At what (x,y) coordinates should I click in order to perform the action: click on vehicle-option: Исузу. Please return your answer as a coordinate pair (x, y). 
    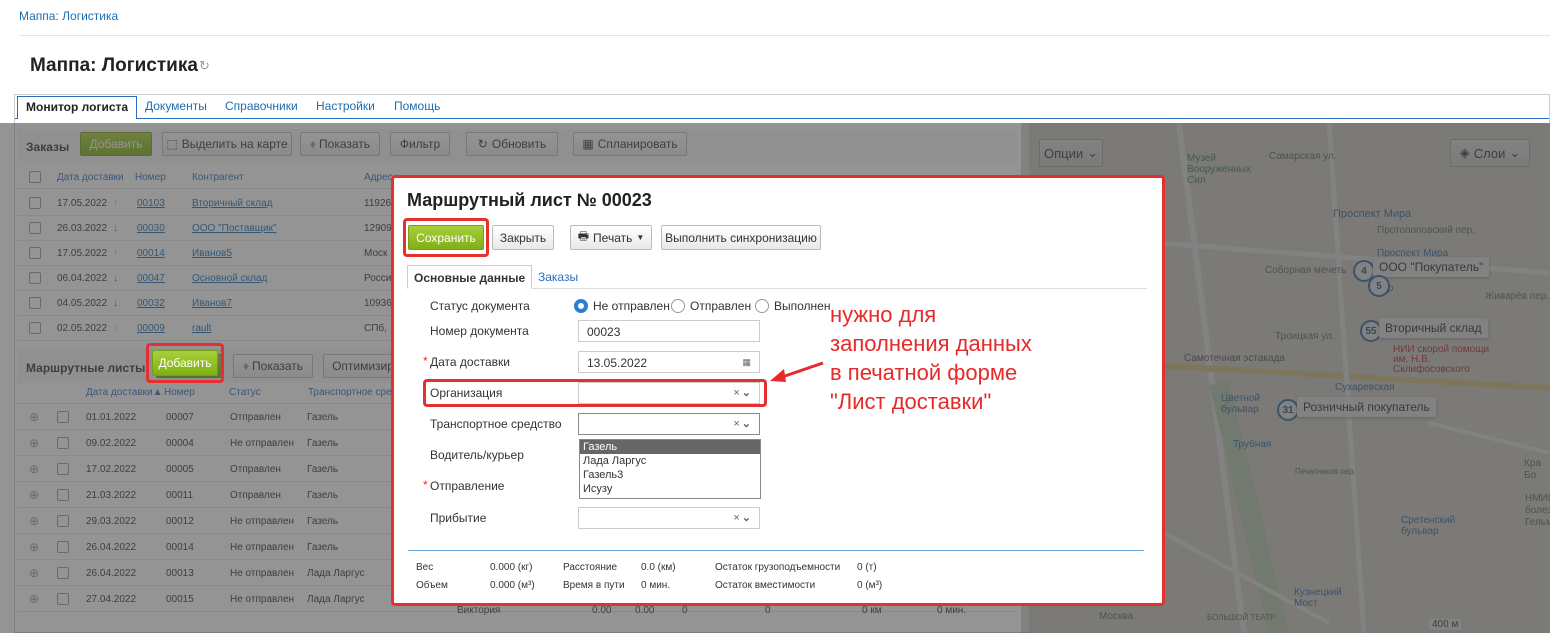
    Looking at the image, I should click on (670, 489).